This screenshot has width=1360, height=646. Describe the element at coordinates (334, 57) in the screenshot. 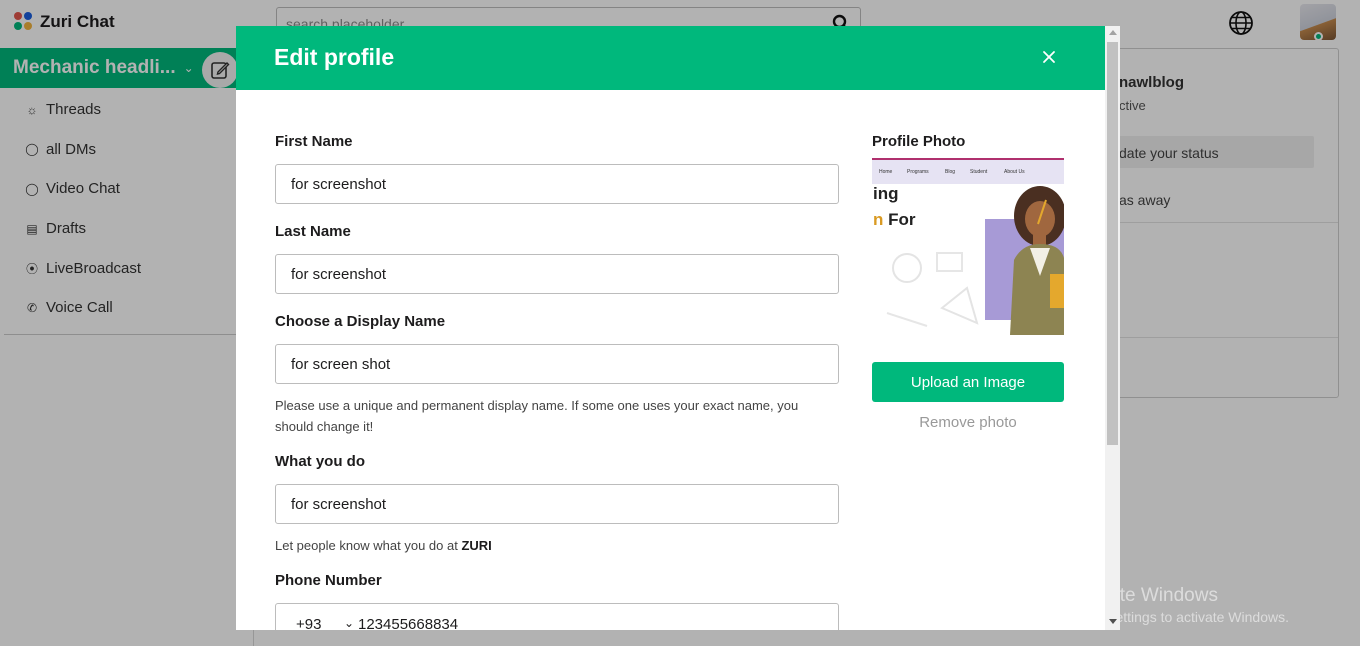

I see `modal-title: Edit profile` at that location.